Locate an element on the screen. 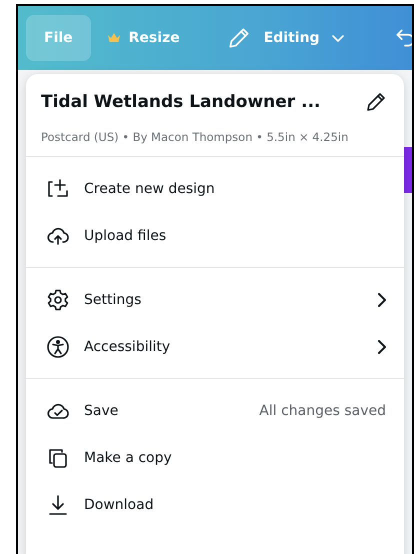  accessibility-icon is located at coordinates (58, 346).